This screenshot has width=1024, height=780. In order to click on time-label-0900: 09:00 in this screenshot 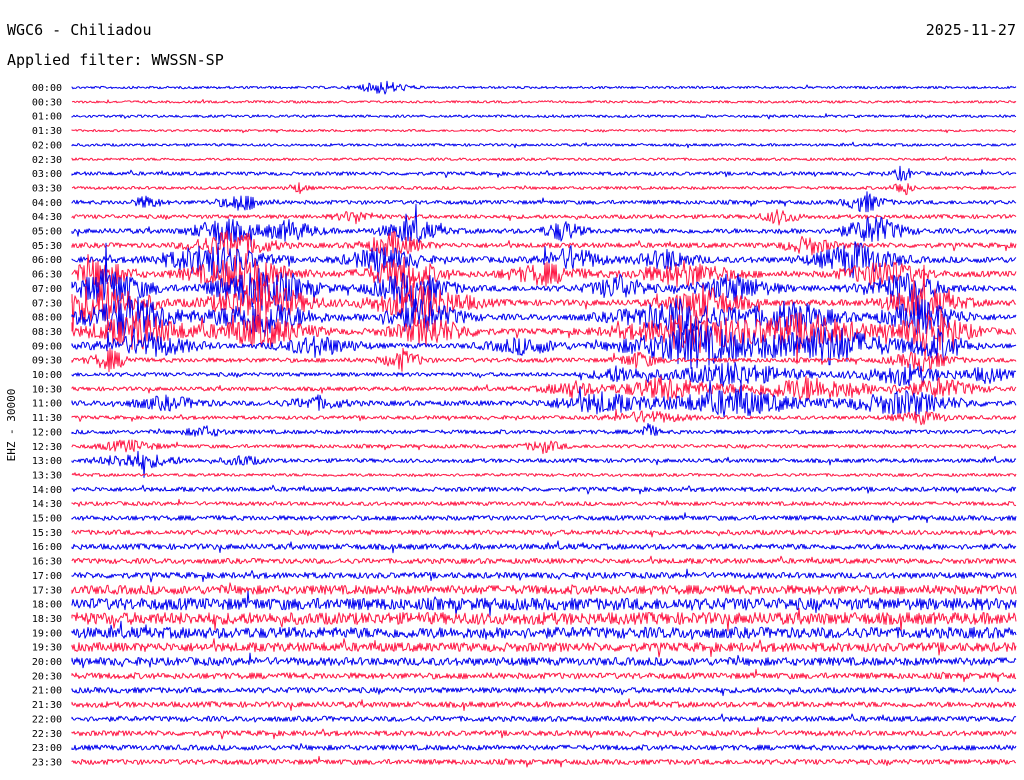, I will do `click(47, 346)`.